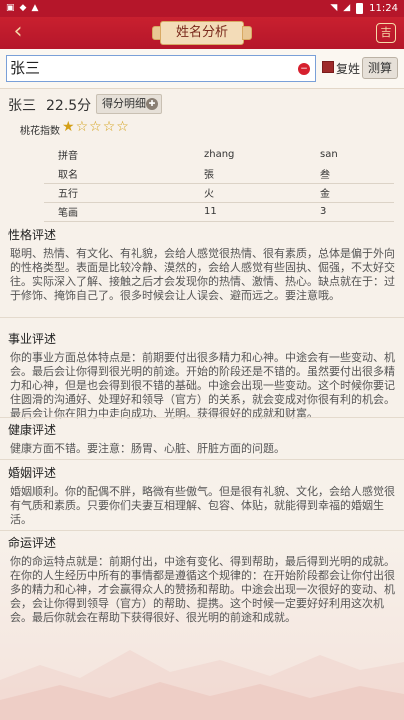  I want to click on status-bar: ▣ ◆ ▲ ◥ ◢ 11:24, so click(202, 8).